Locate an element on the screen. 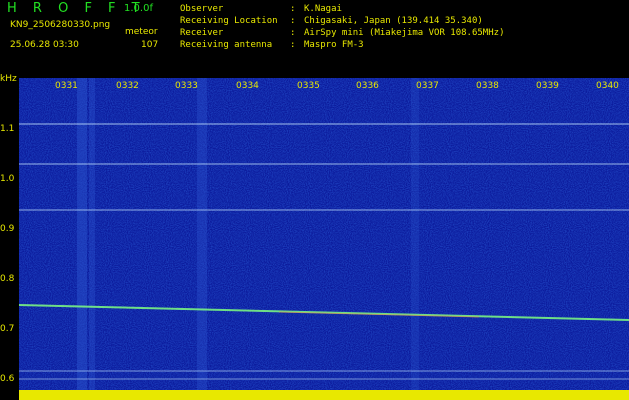 The image size is (629, 400). x-tick-label: 0337 is located at coordinates (427, 86).